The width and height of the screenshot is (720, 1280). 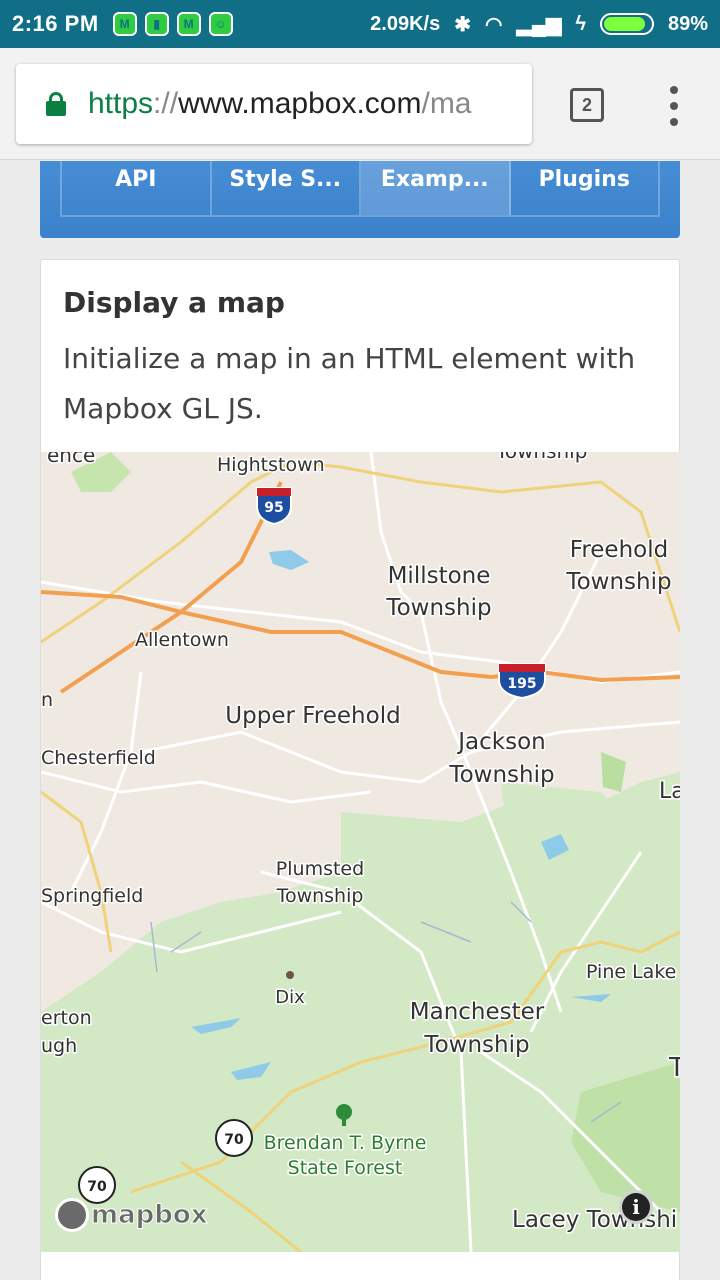 I want to click on map-label: State Forest, so click(x=345, y=1168).